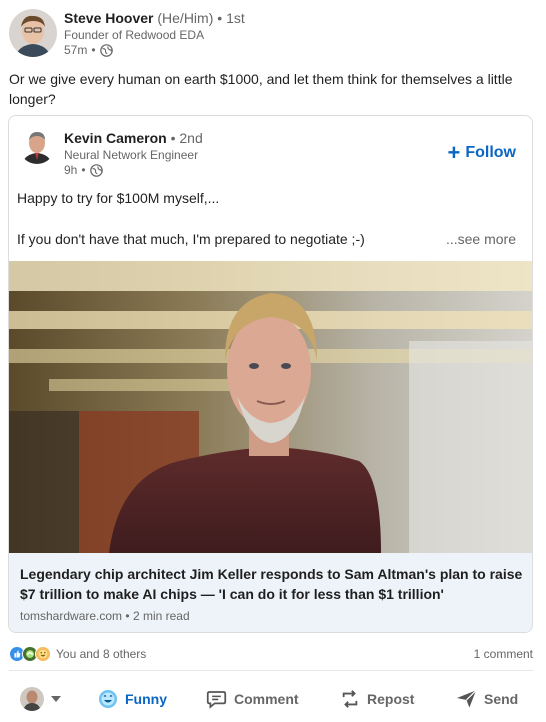 Image resolution: width=546 pixels, height=722 pixels. What do you see at coordinates (501, 699) in the screenshot?
I see `send-label: Send` at bounding box center [501, 699].